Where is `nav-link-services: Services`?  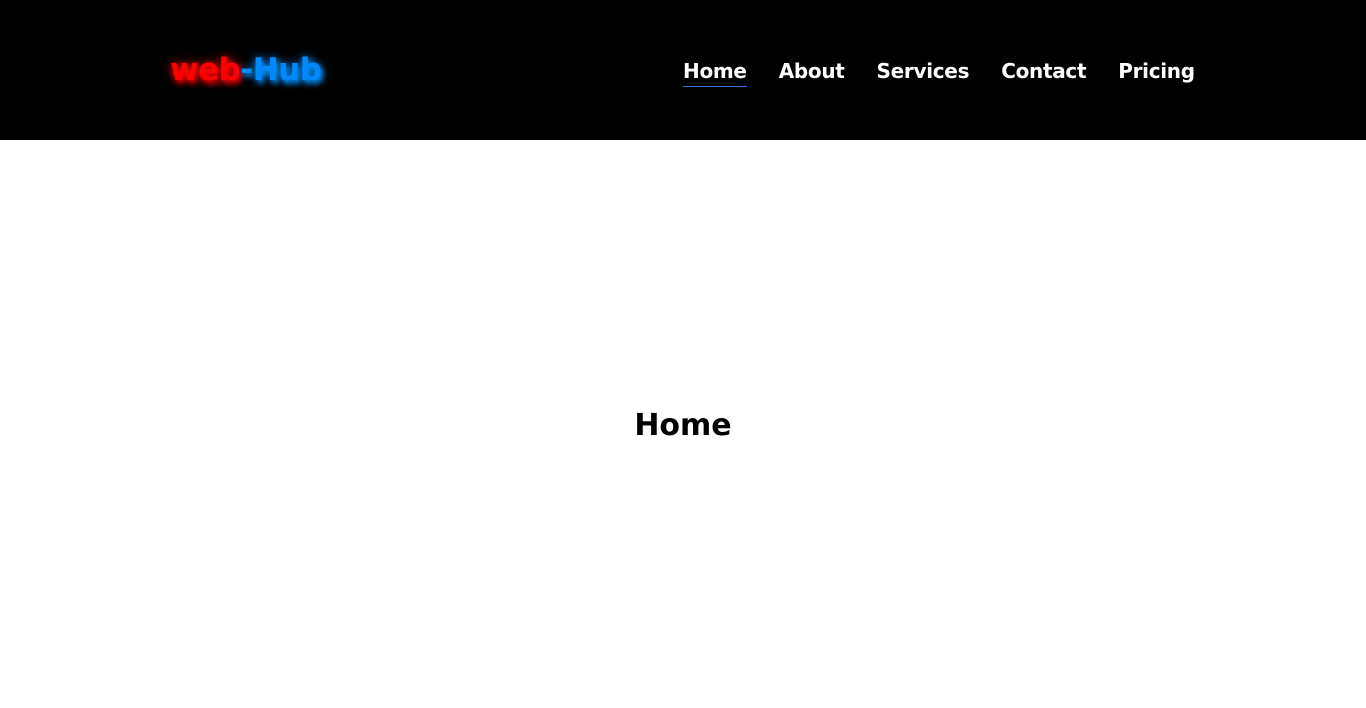
nav-link-services: Services is located at coordinates (923, 72).